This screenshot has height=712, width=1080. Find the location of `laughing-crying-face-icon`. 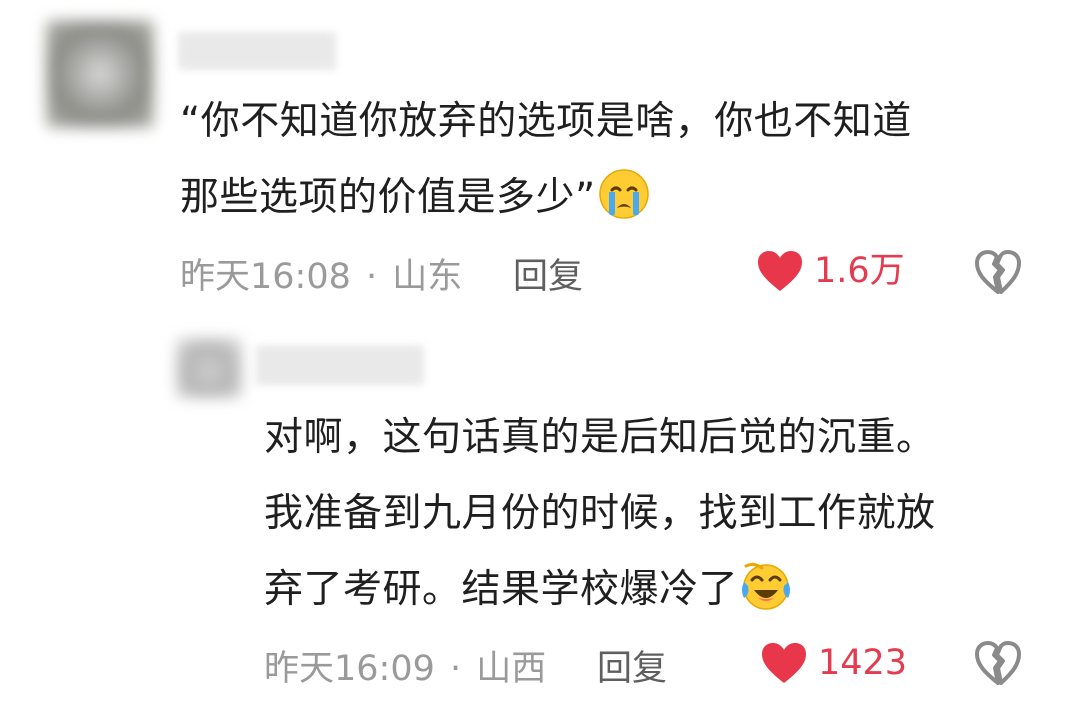

laughing-crying-face-icon is located at coordinates (766, 586).